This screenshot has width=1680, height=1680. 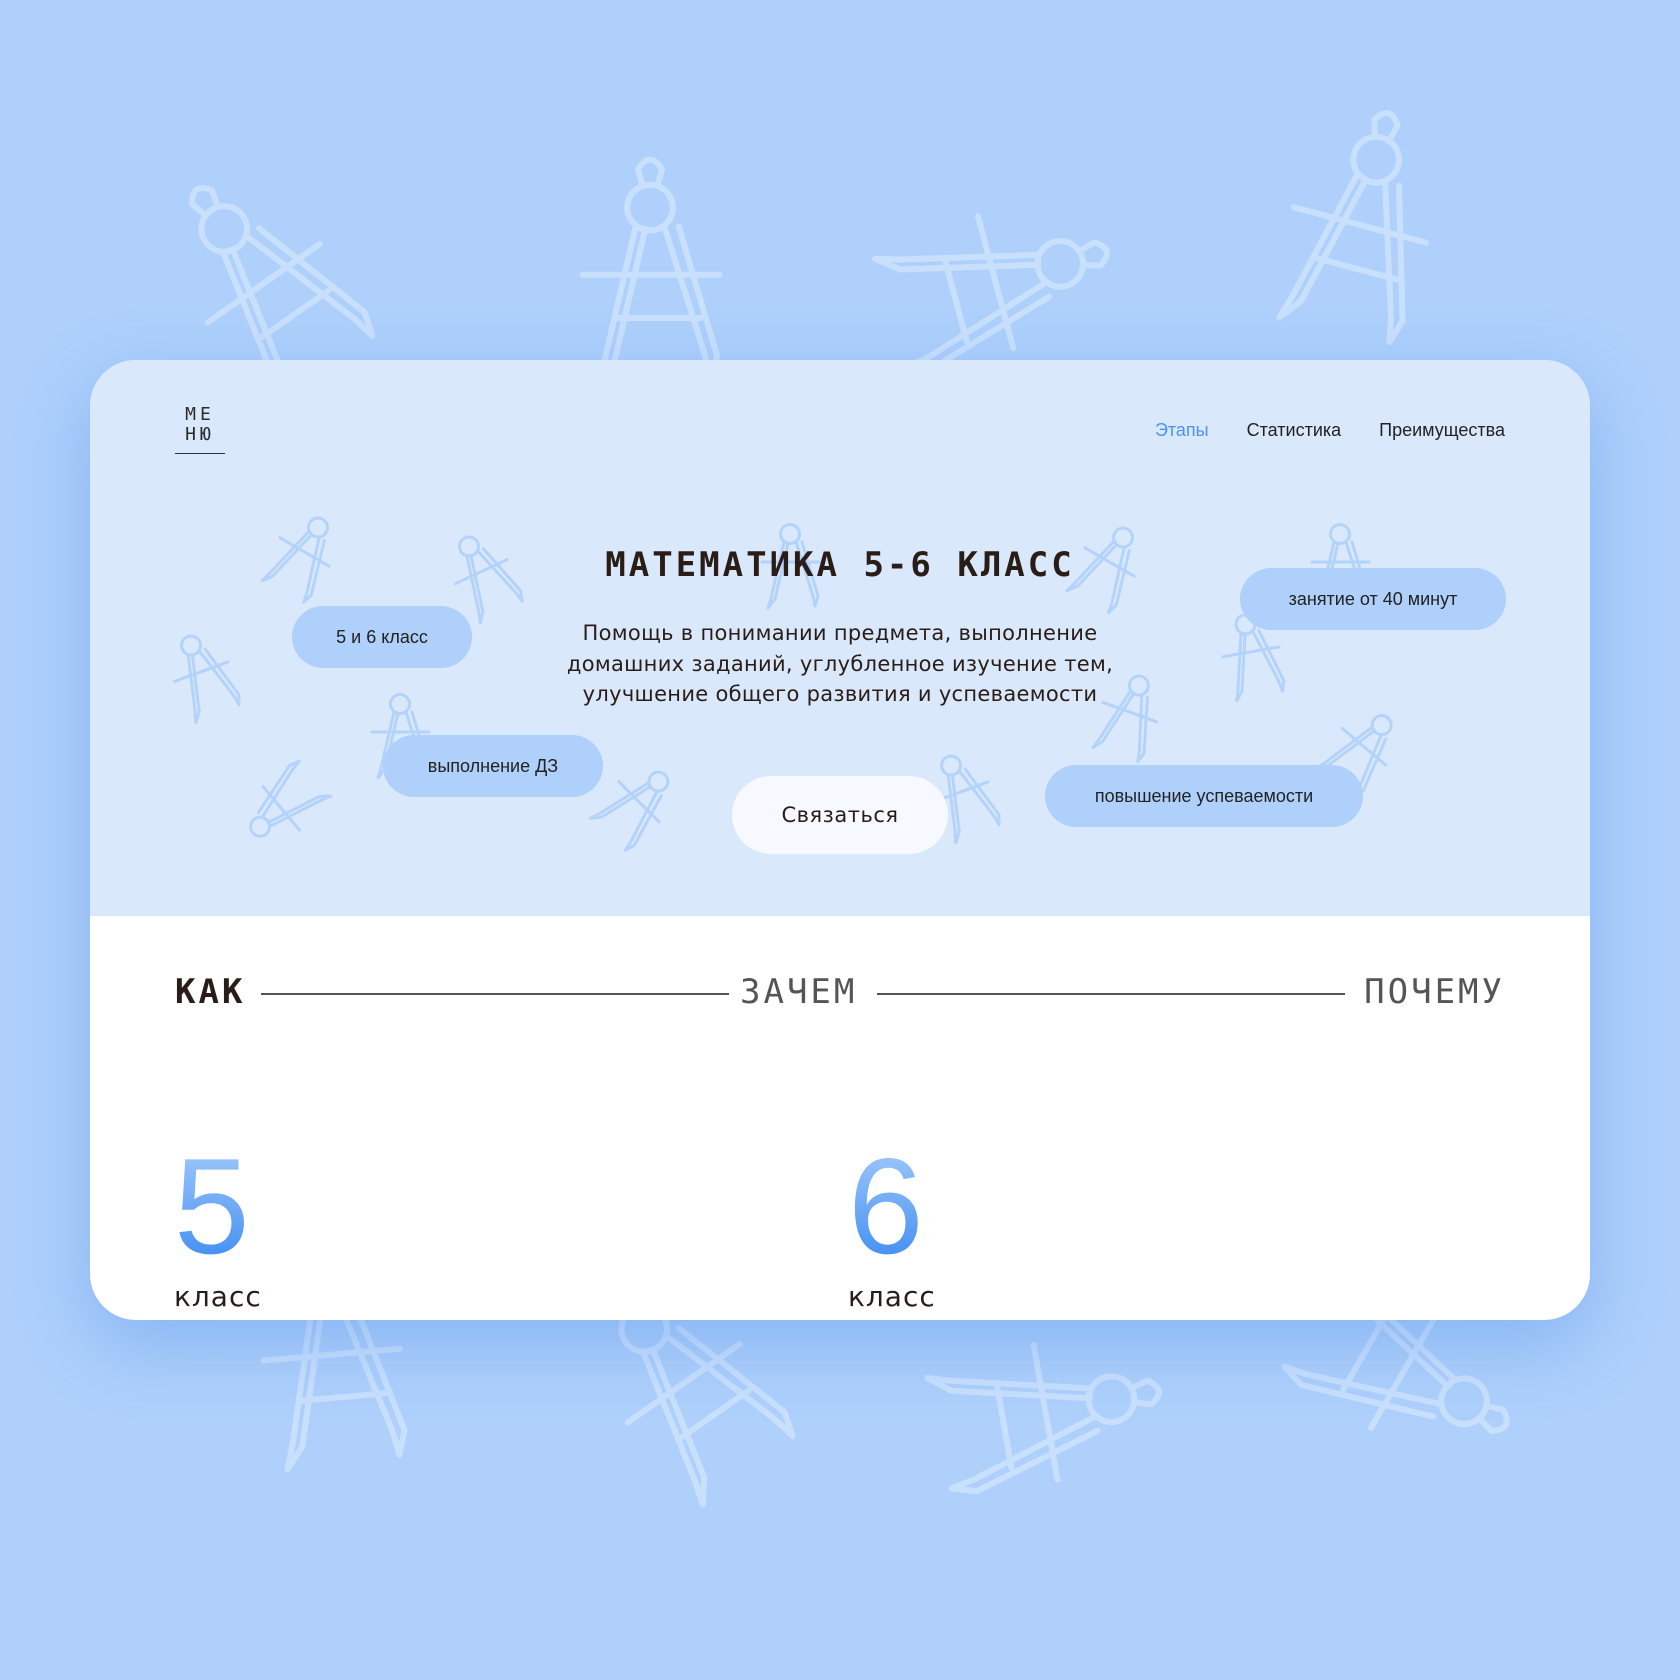 I want to click on nav-item-statistics: Статистика, so click(x=1294, y=430).